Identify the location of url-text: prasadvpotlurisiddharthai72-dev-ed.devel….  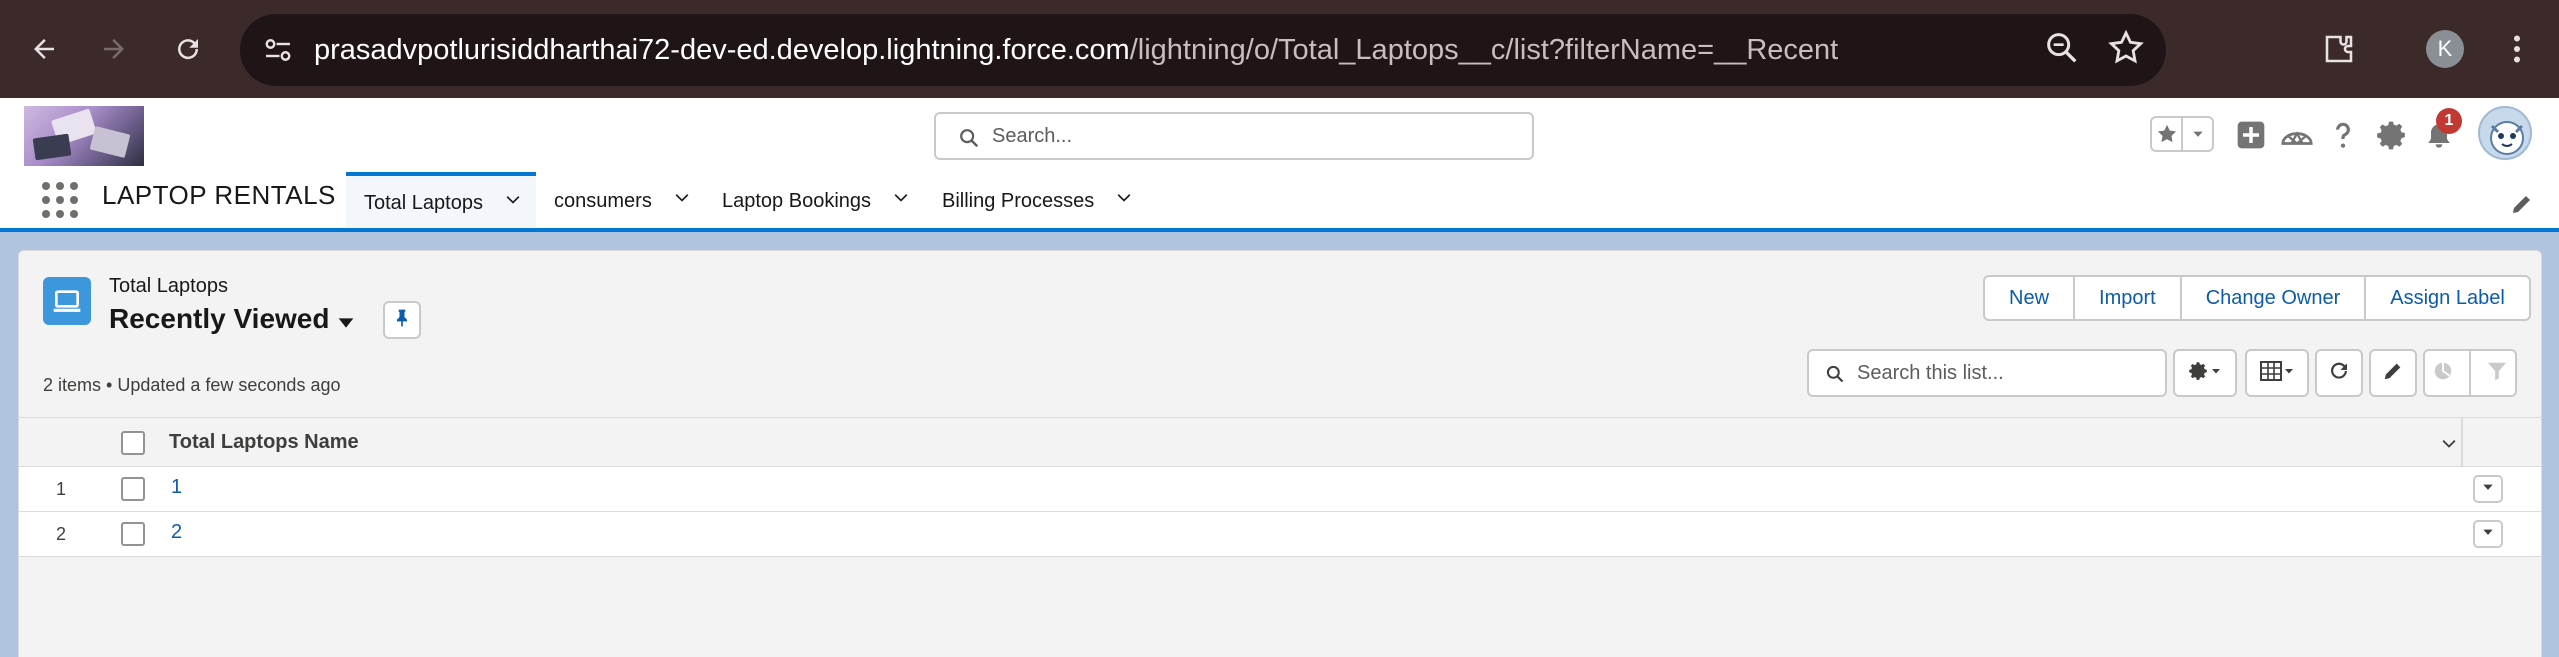
(1076, 50).